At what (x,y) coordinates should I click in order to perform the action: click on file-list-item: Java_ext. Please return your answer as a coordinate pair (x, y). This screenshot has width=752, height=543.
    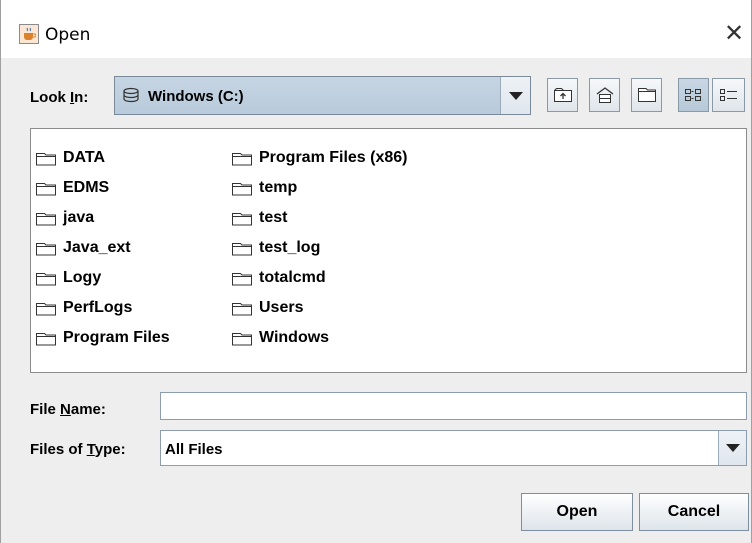
    Looking at the image, I should click on (102, 248).